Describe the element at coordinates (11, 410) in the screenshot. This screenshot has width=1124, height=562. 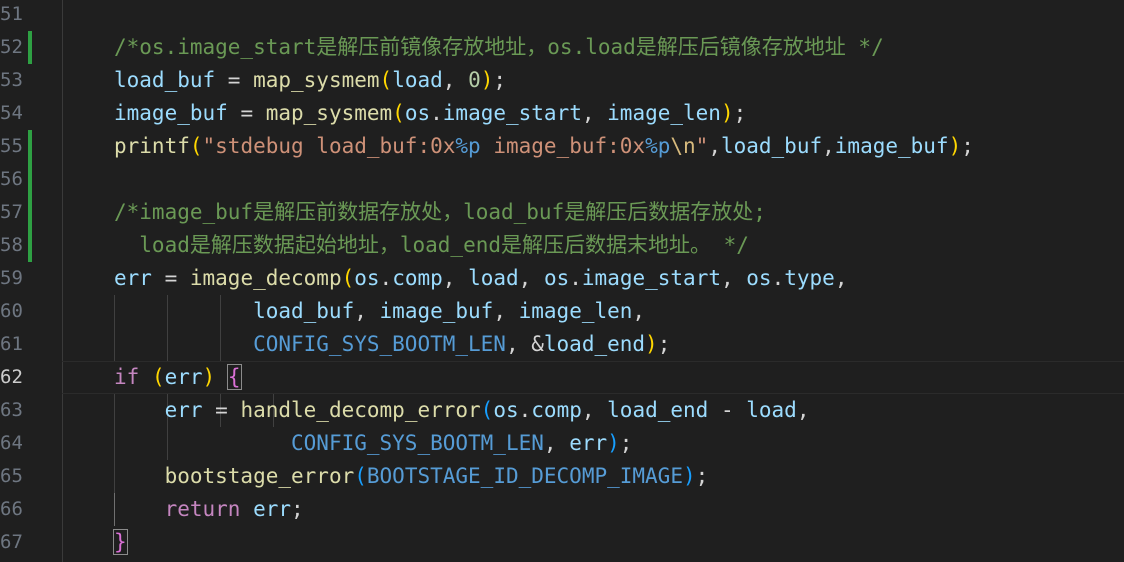
I see `line-number: 63` at that location.